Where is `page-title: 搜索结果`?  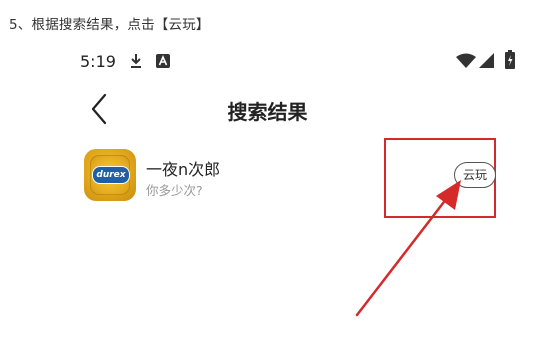
page-title: 搜索结果 is located at coordinates (267, 112).